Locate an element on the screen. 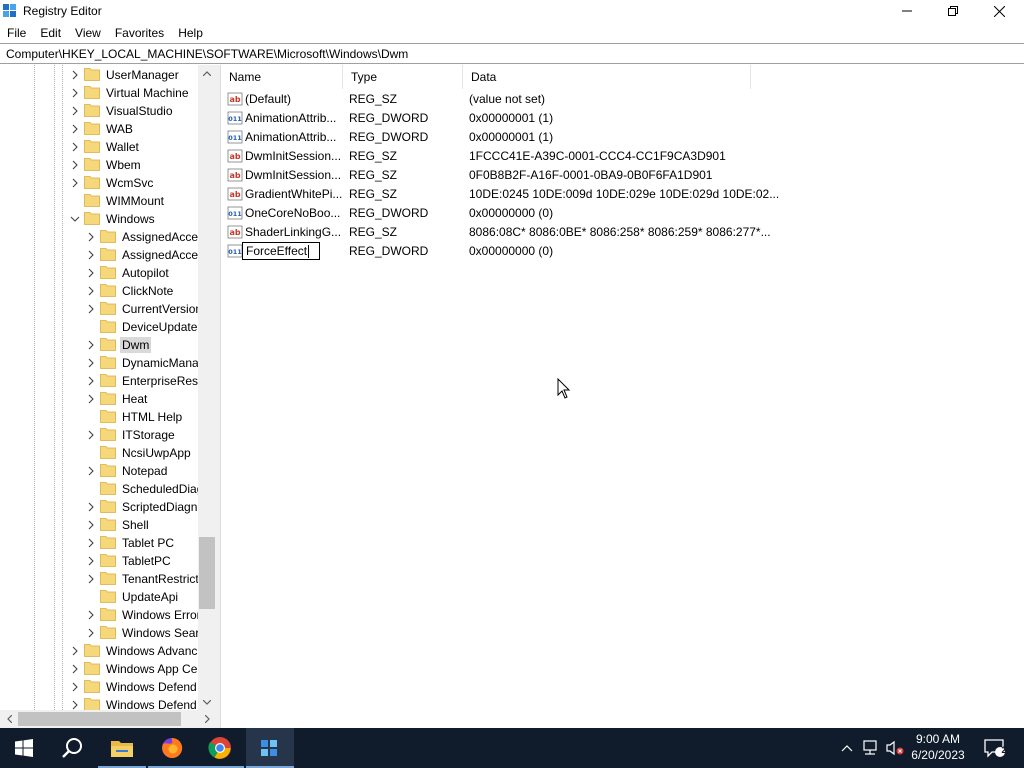  tree-item: Notepad is located at coordinates (99, 471).